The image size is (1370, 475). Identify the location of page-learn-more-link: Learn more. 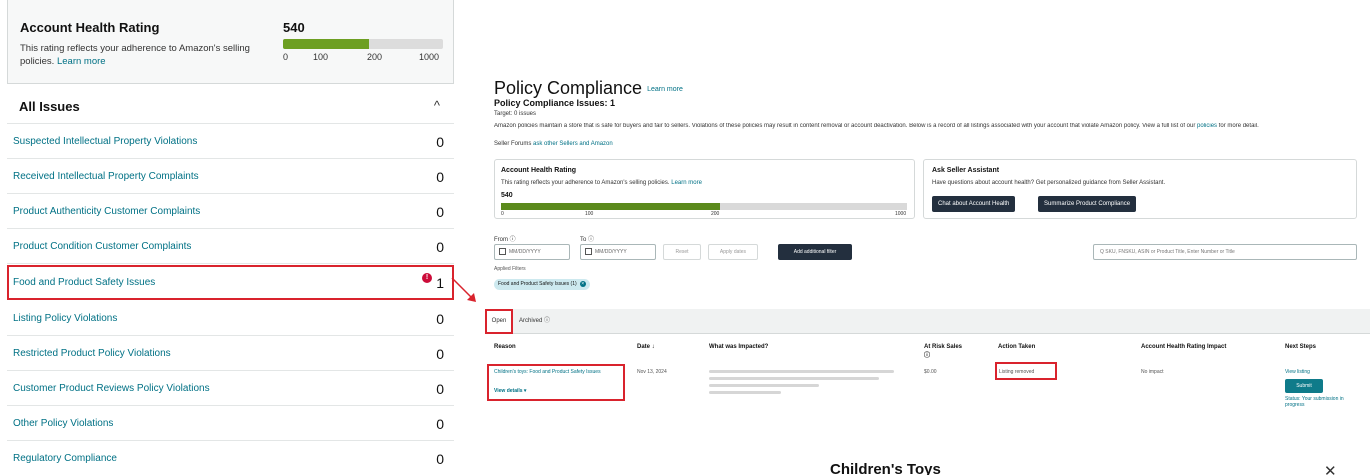
(665, 89).